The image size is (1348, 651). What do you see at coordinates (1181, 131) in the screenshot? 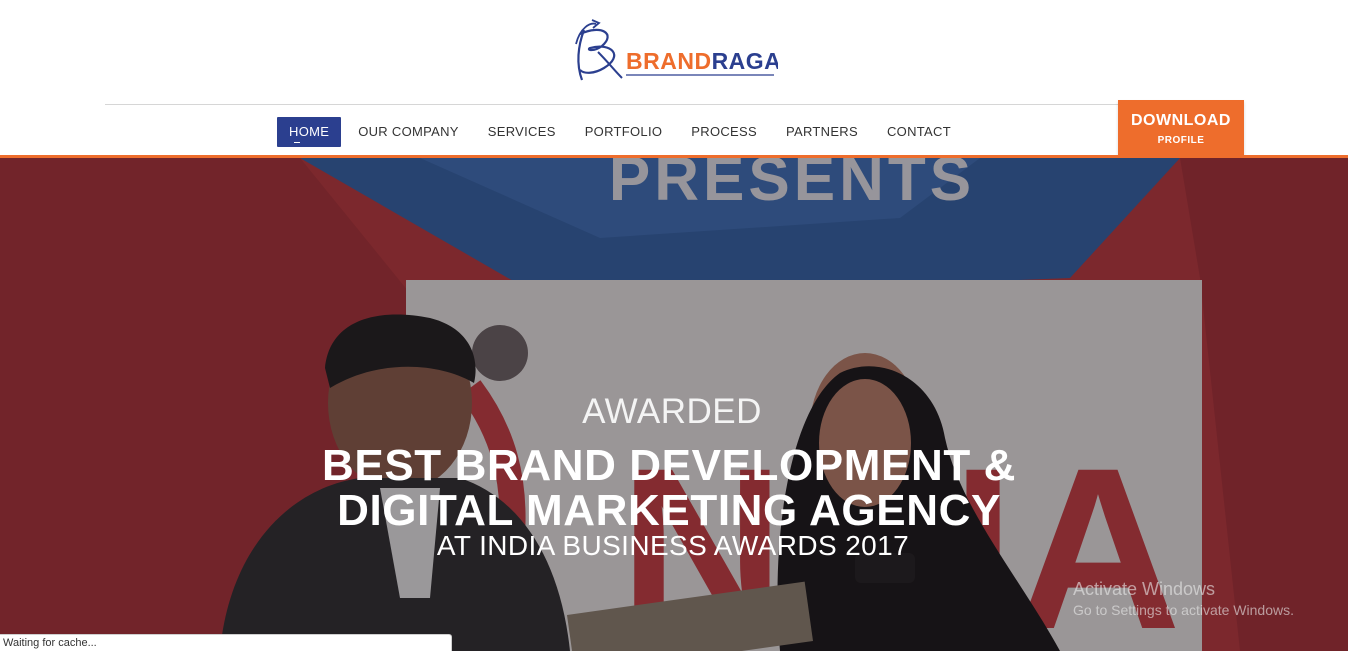
I see `download-profile-button: DOWNLOAD PROFILE` at bounding box center [1181, 131].